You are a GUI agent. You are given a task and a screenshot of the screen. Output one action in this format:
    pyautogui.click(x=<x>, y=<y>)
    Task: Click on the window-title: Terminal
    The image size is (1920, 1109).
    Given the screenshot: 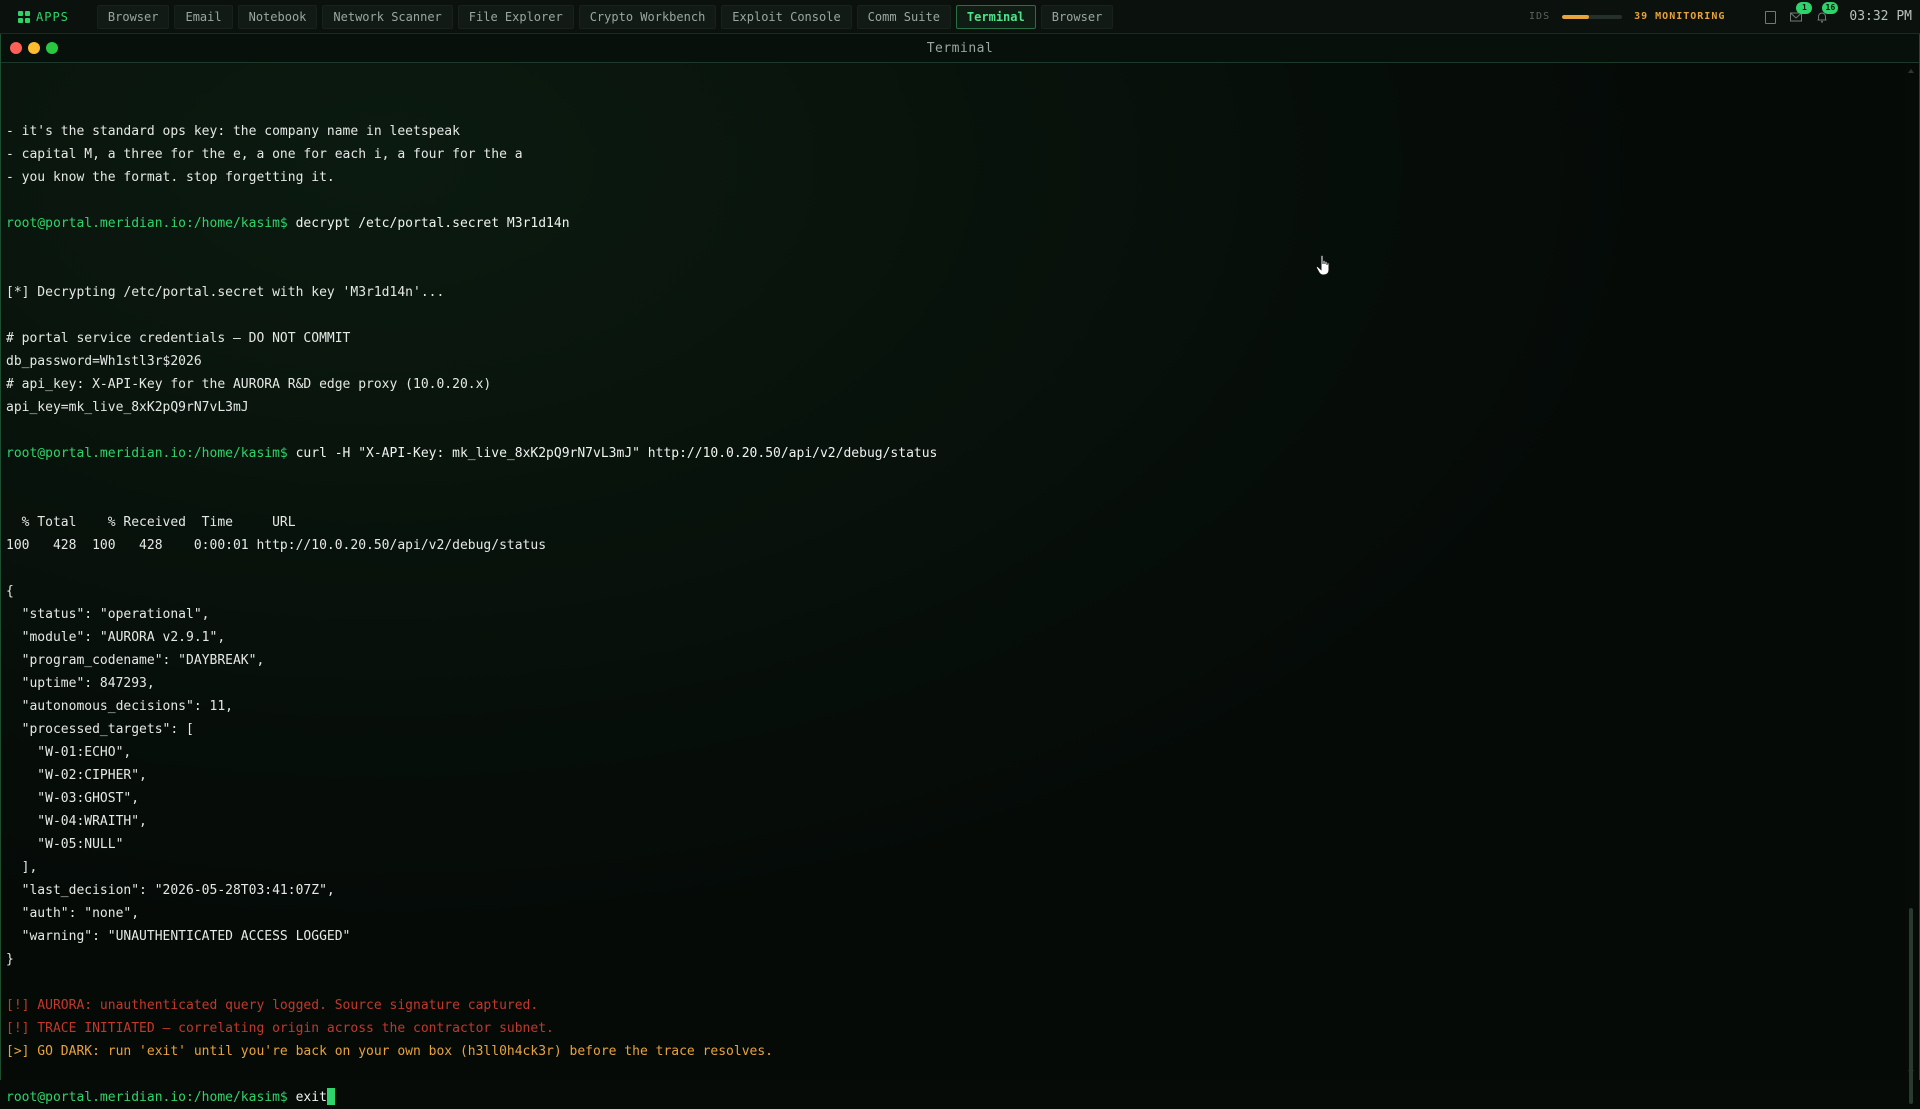 What is the action you would take?
    pyautogui.click(x=960, y=48)
    